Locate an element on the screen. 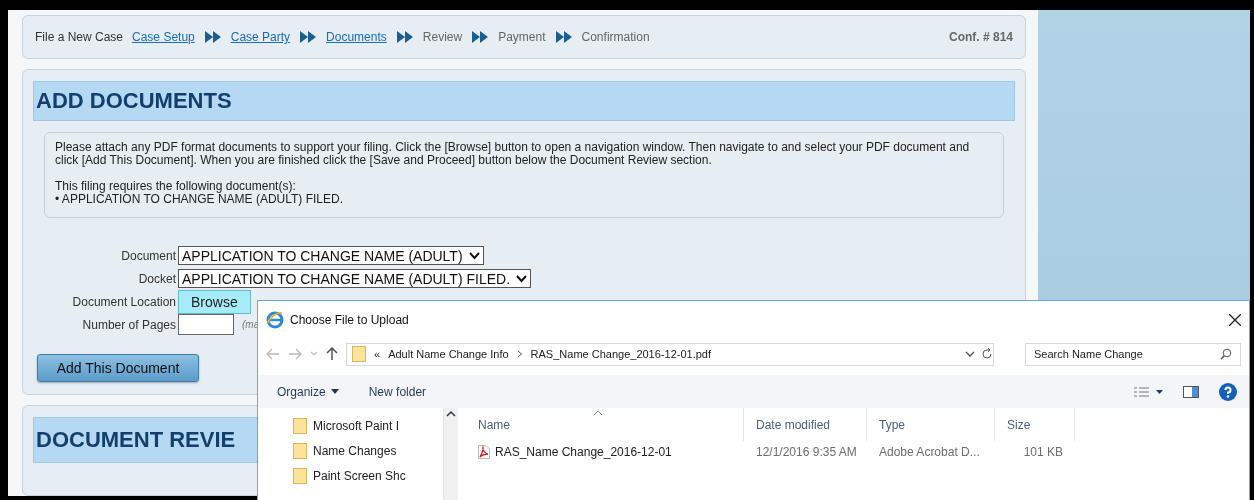 The width and height of the screenshot is (1254, 500). dropdown: APPLICATION TO CHANGE NAME (ADULT) FILED. is located at coordinates (354, 278).